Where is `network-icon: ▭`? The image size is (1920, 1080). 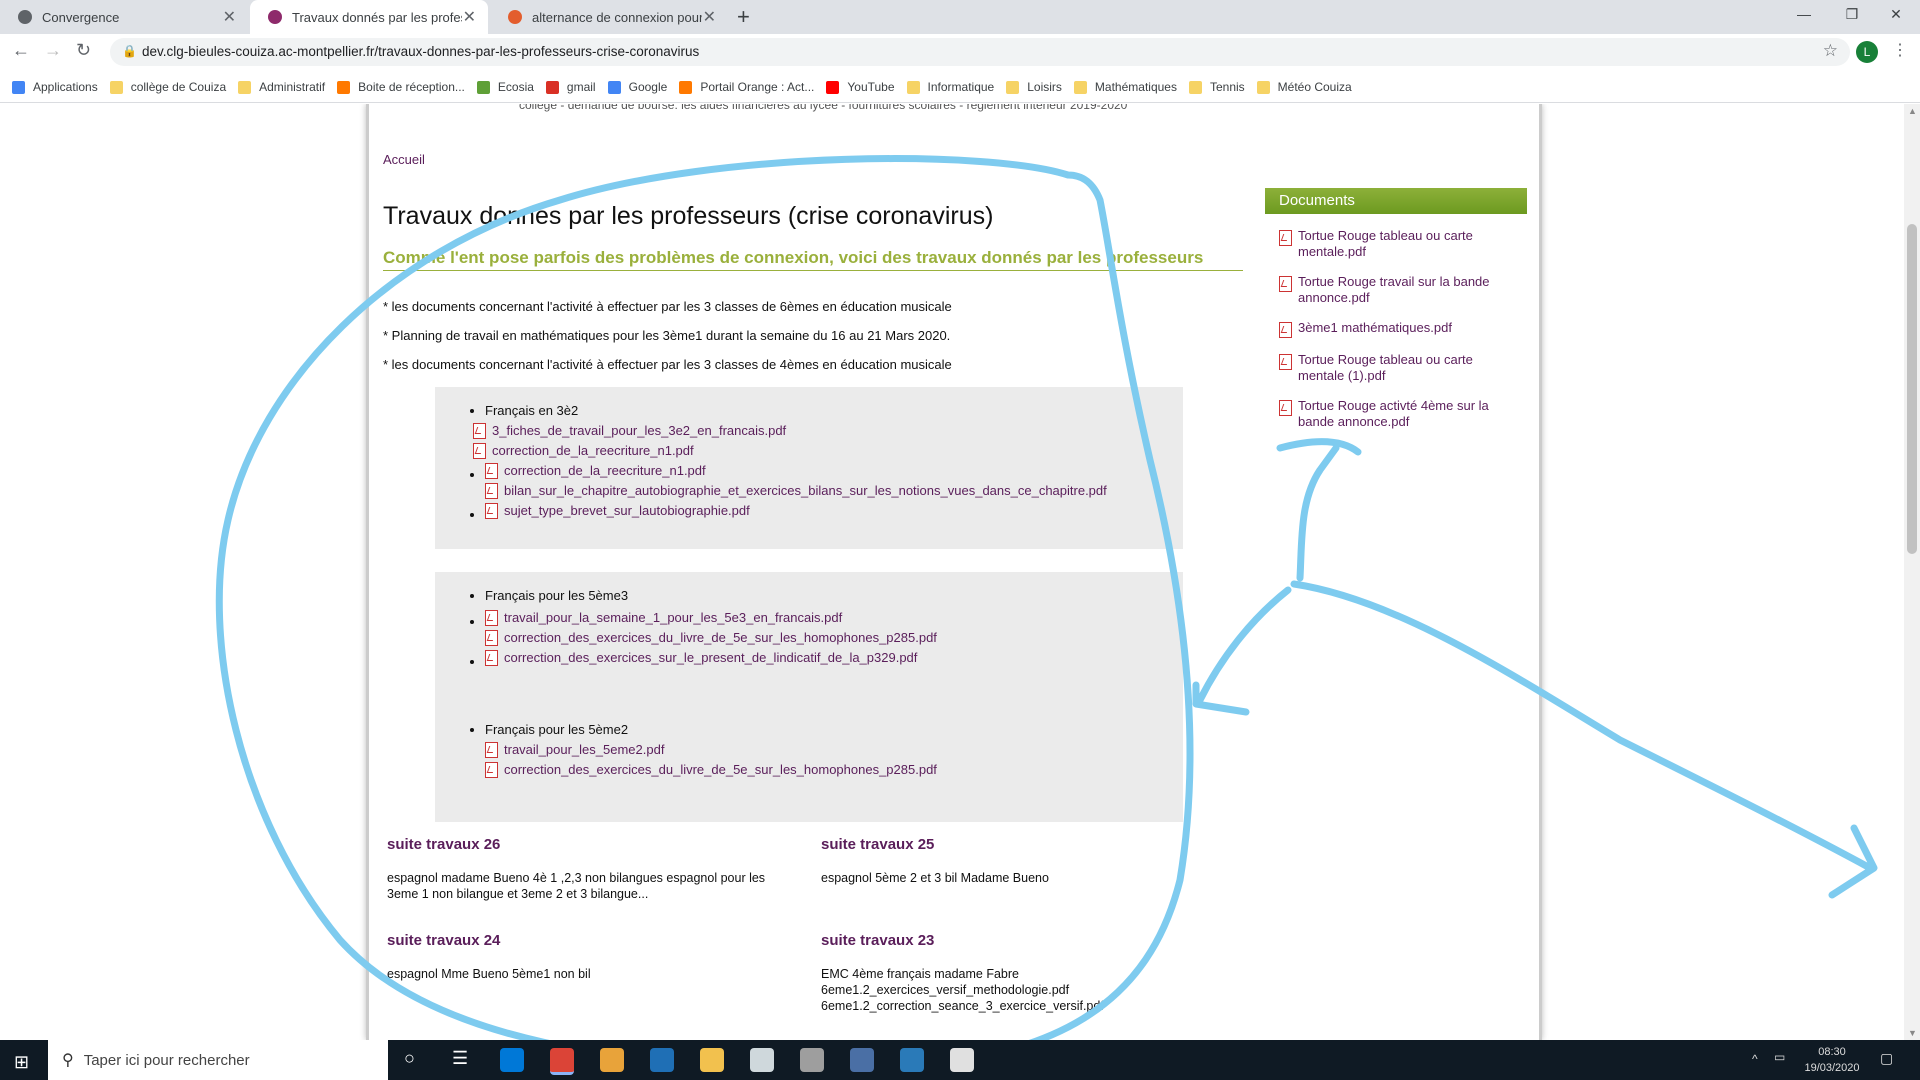
network-icon: ▭ is located at coordinates (1779, 1057).